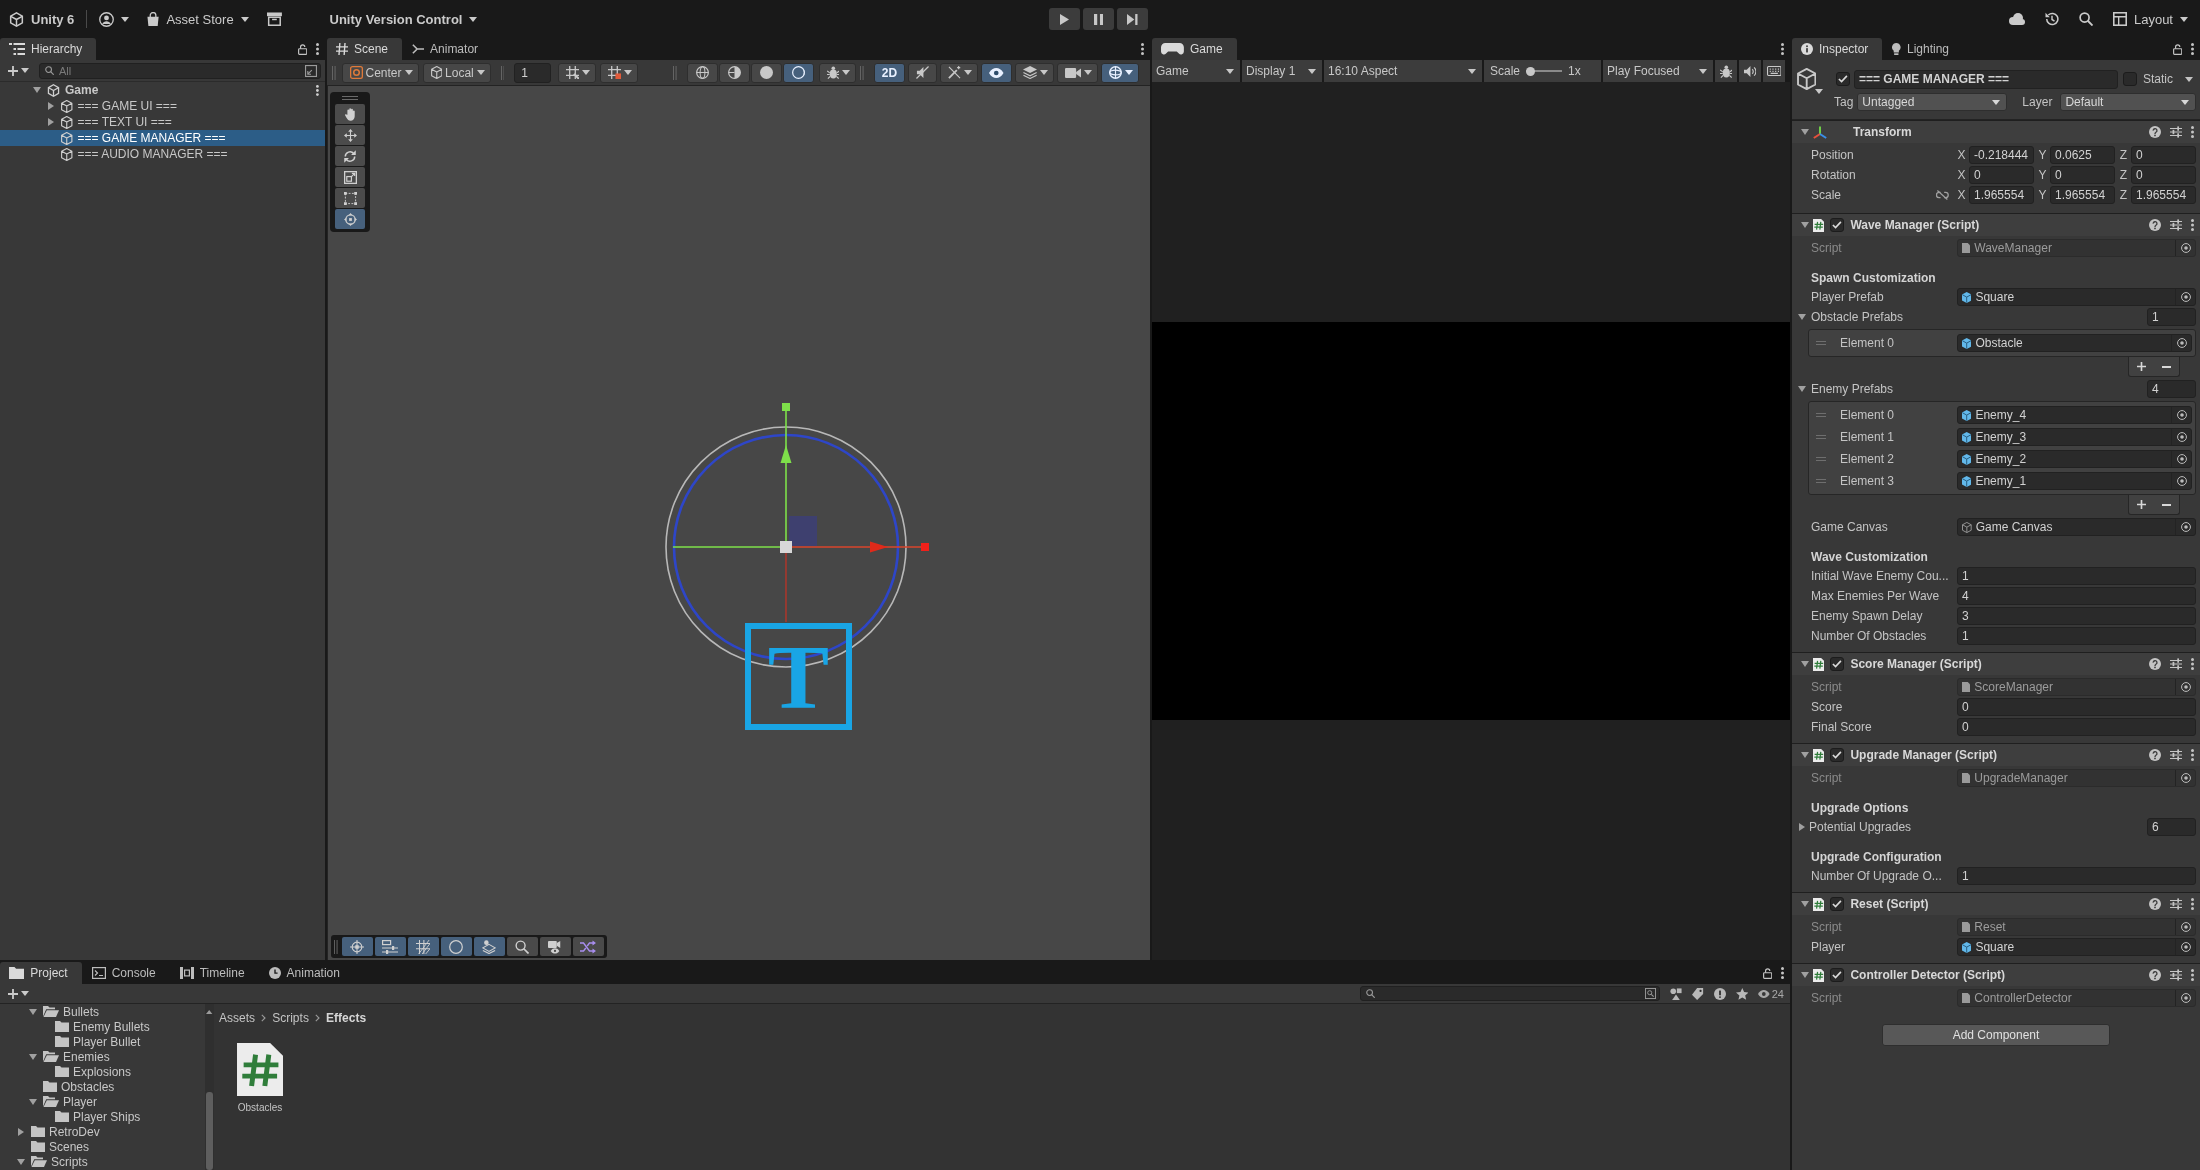 The width and height of the screenshot is (2200, 1170). Describe the element at coordinates (1064, 19) in the screenshot. I see `play-button` at that location.